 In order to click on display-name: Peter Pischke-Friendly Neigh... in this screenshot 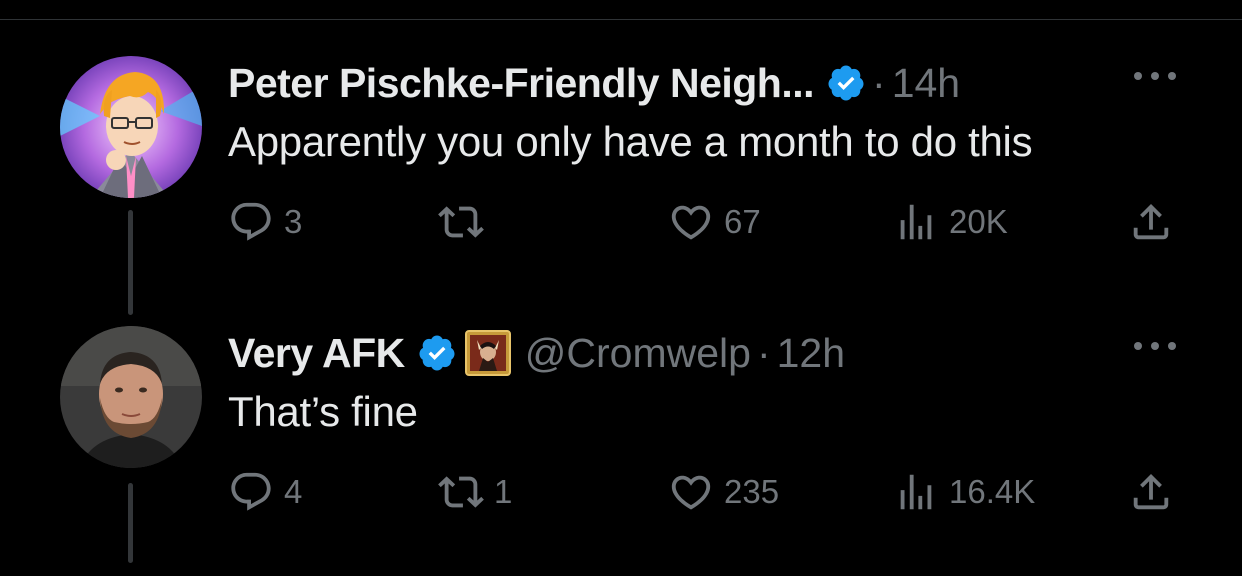, I will do `click(521, 83)`.